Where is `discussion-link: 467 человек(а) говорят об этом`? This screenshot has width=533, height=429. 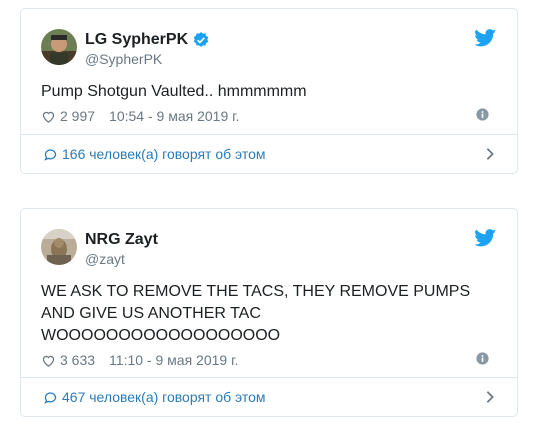 discussion-link: 467 человек(а) говорят об этом is located at coordinates (269, 396).